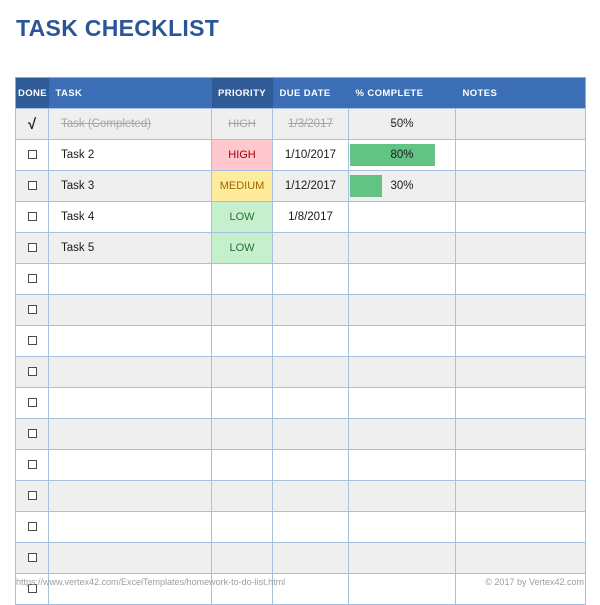 Image resolution: width=600 pixels, height=605 pixels. Describe the element at coordinates (310, 186) in the screenshot. I see `cell-due-date: 1/12/2017` at that location.